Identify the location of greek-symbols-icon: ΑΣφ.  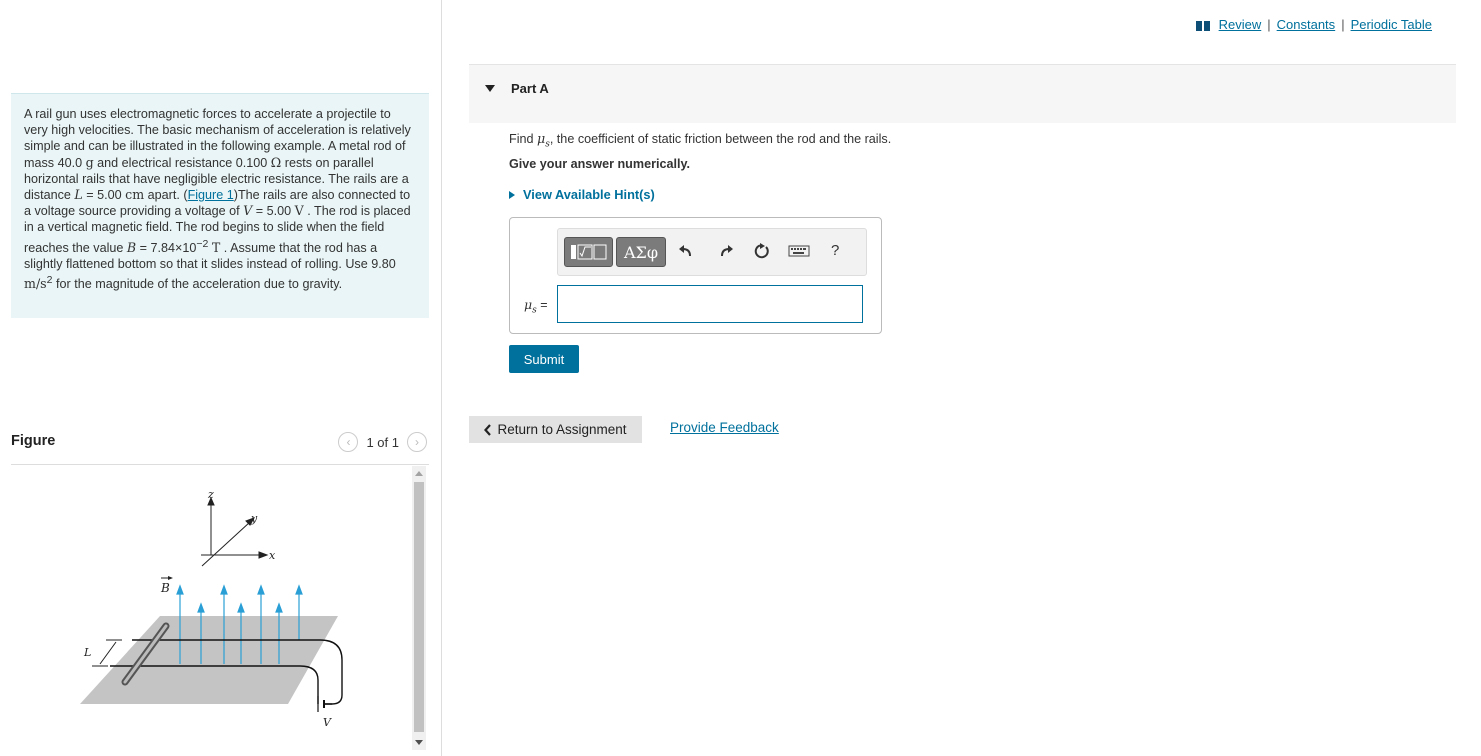
(641, 252).